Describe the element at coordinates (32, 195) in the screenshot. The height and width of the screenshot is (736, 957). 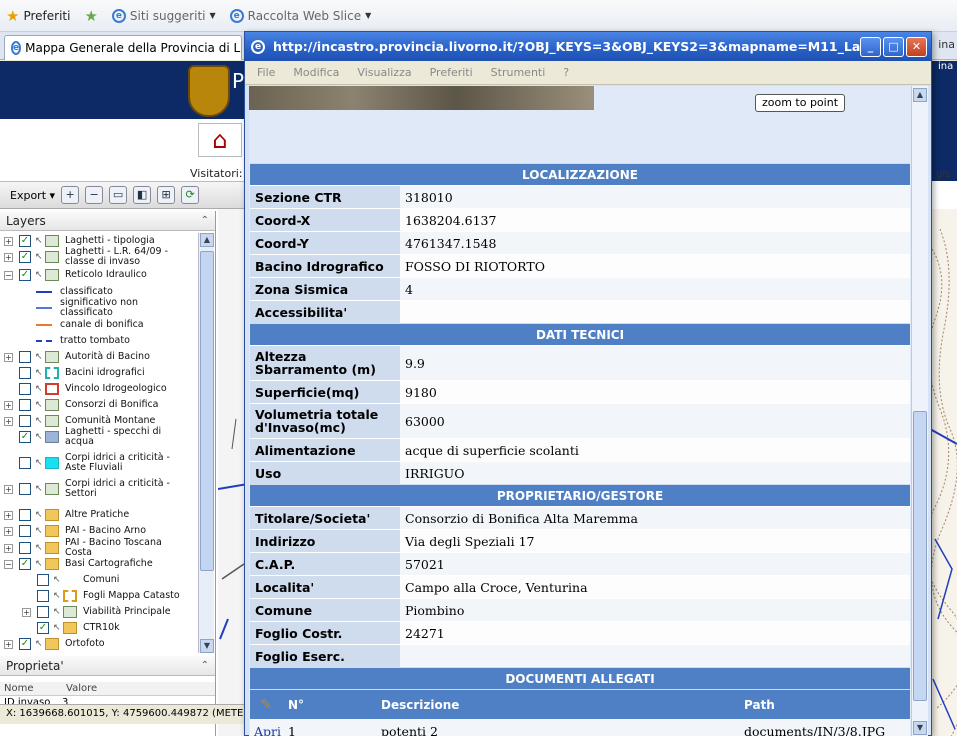
I see `export-button: Export ▾` at that location.